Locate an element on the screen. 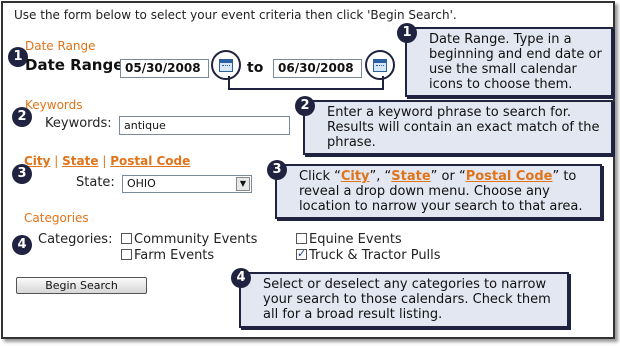 This screenshot has width=620, height=346. chevron-down-icon: ▼ is located at coordinates (243, 184).